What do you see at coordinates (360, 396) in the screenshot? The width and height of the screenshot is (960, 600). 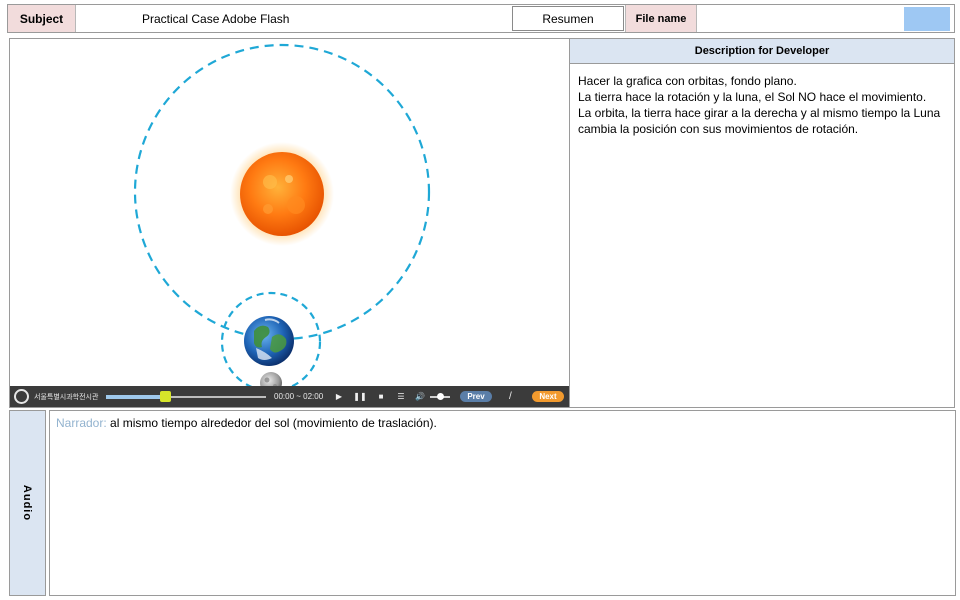 I see `pause-icon: ❚❚` at bounding box center [360, 396].